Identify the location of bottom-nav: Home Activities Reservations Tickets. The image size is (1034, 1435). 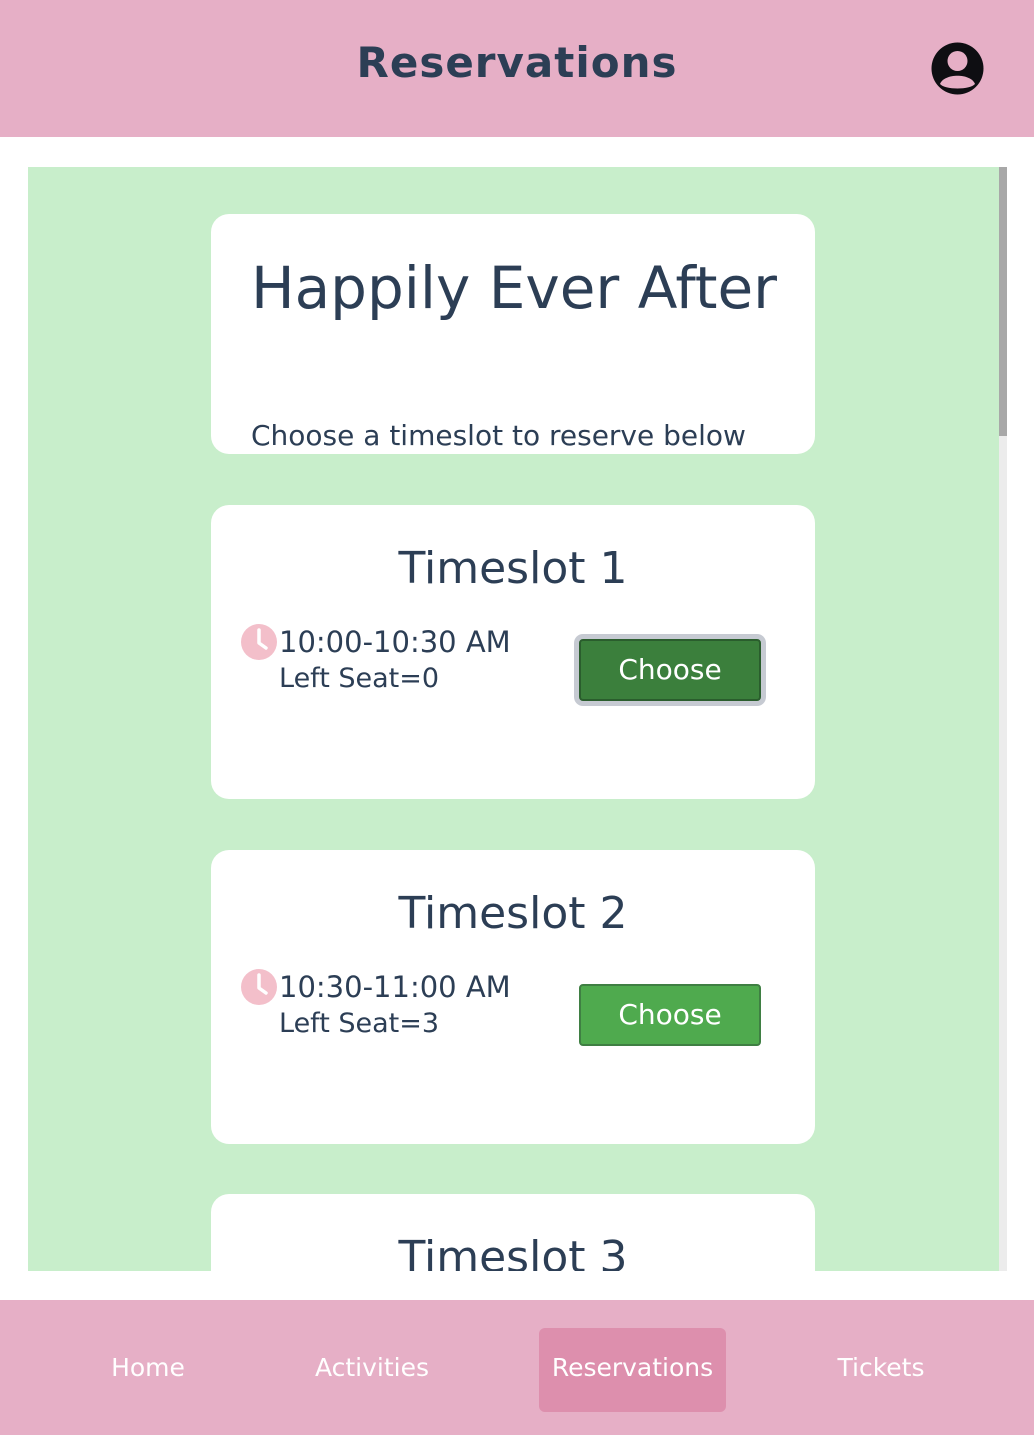
(517, 1367).